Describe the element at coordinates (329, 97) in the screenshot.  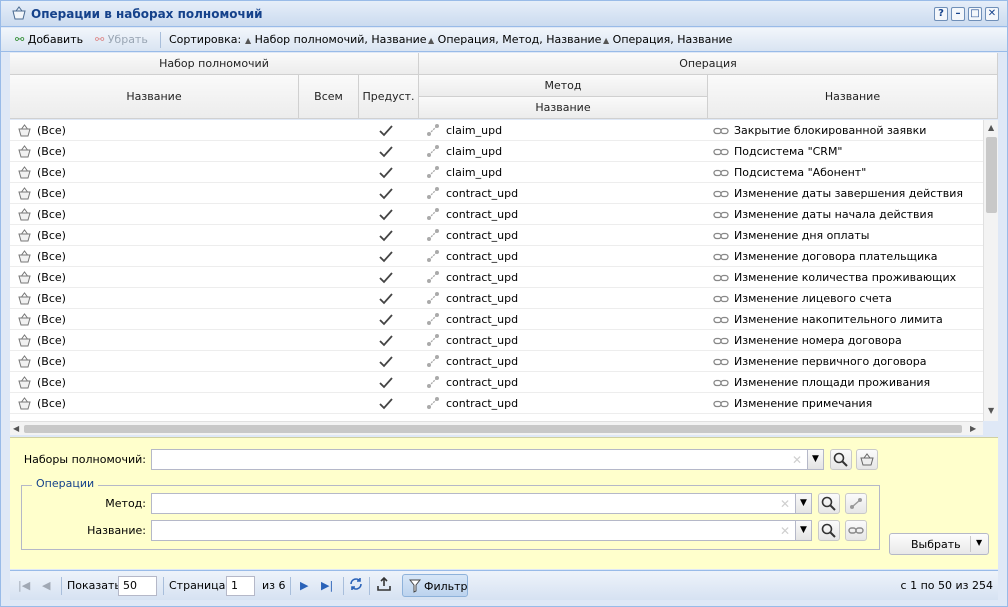
I see `header-all: Всем` at that location.